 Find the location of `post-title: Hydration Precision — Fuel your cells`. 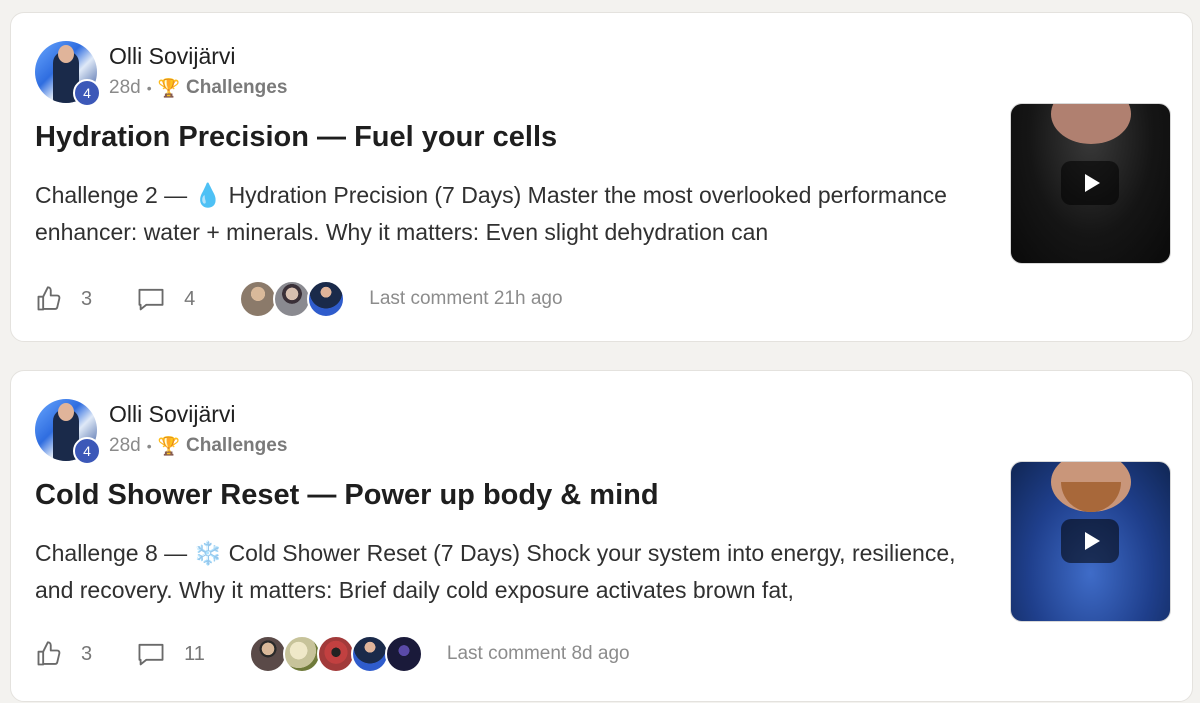

post-title: Hydration Precision — Fuel your cells is located at coordinates (296, 137).